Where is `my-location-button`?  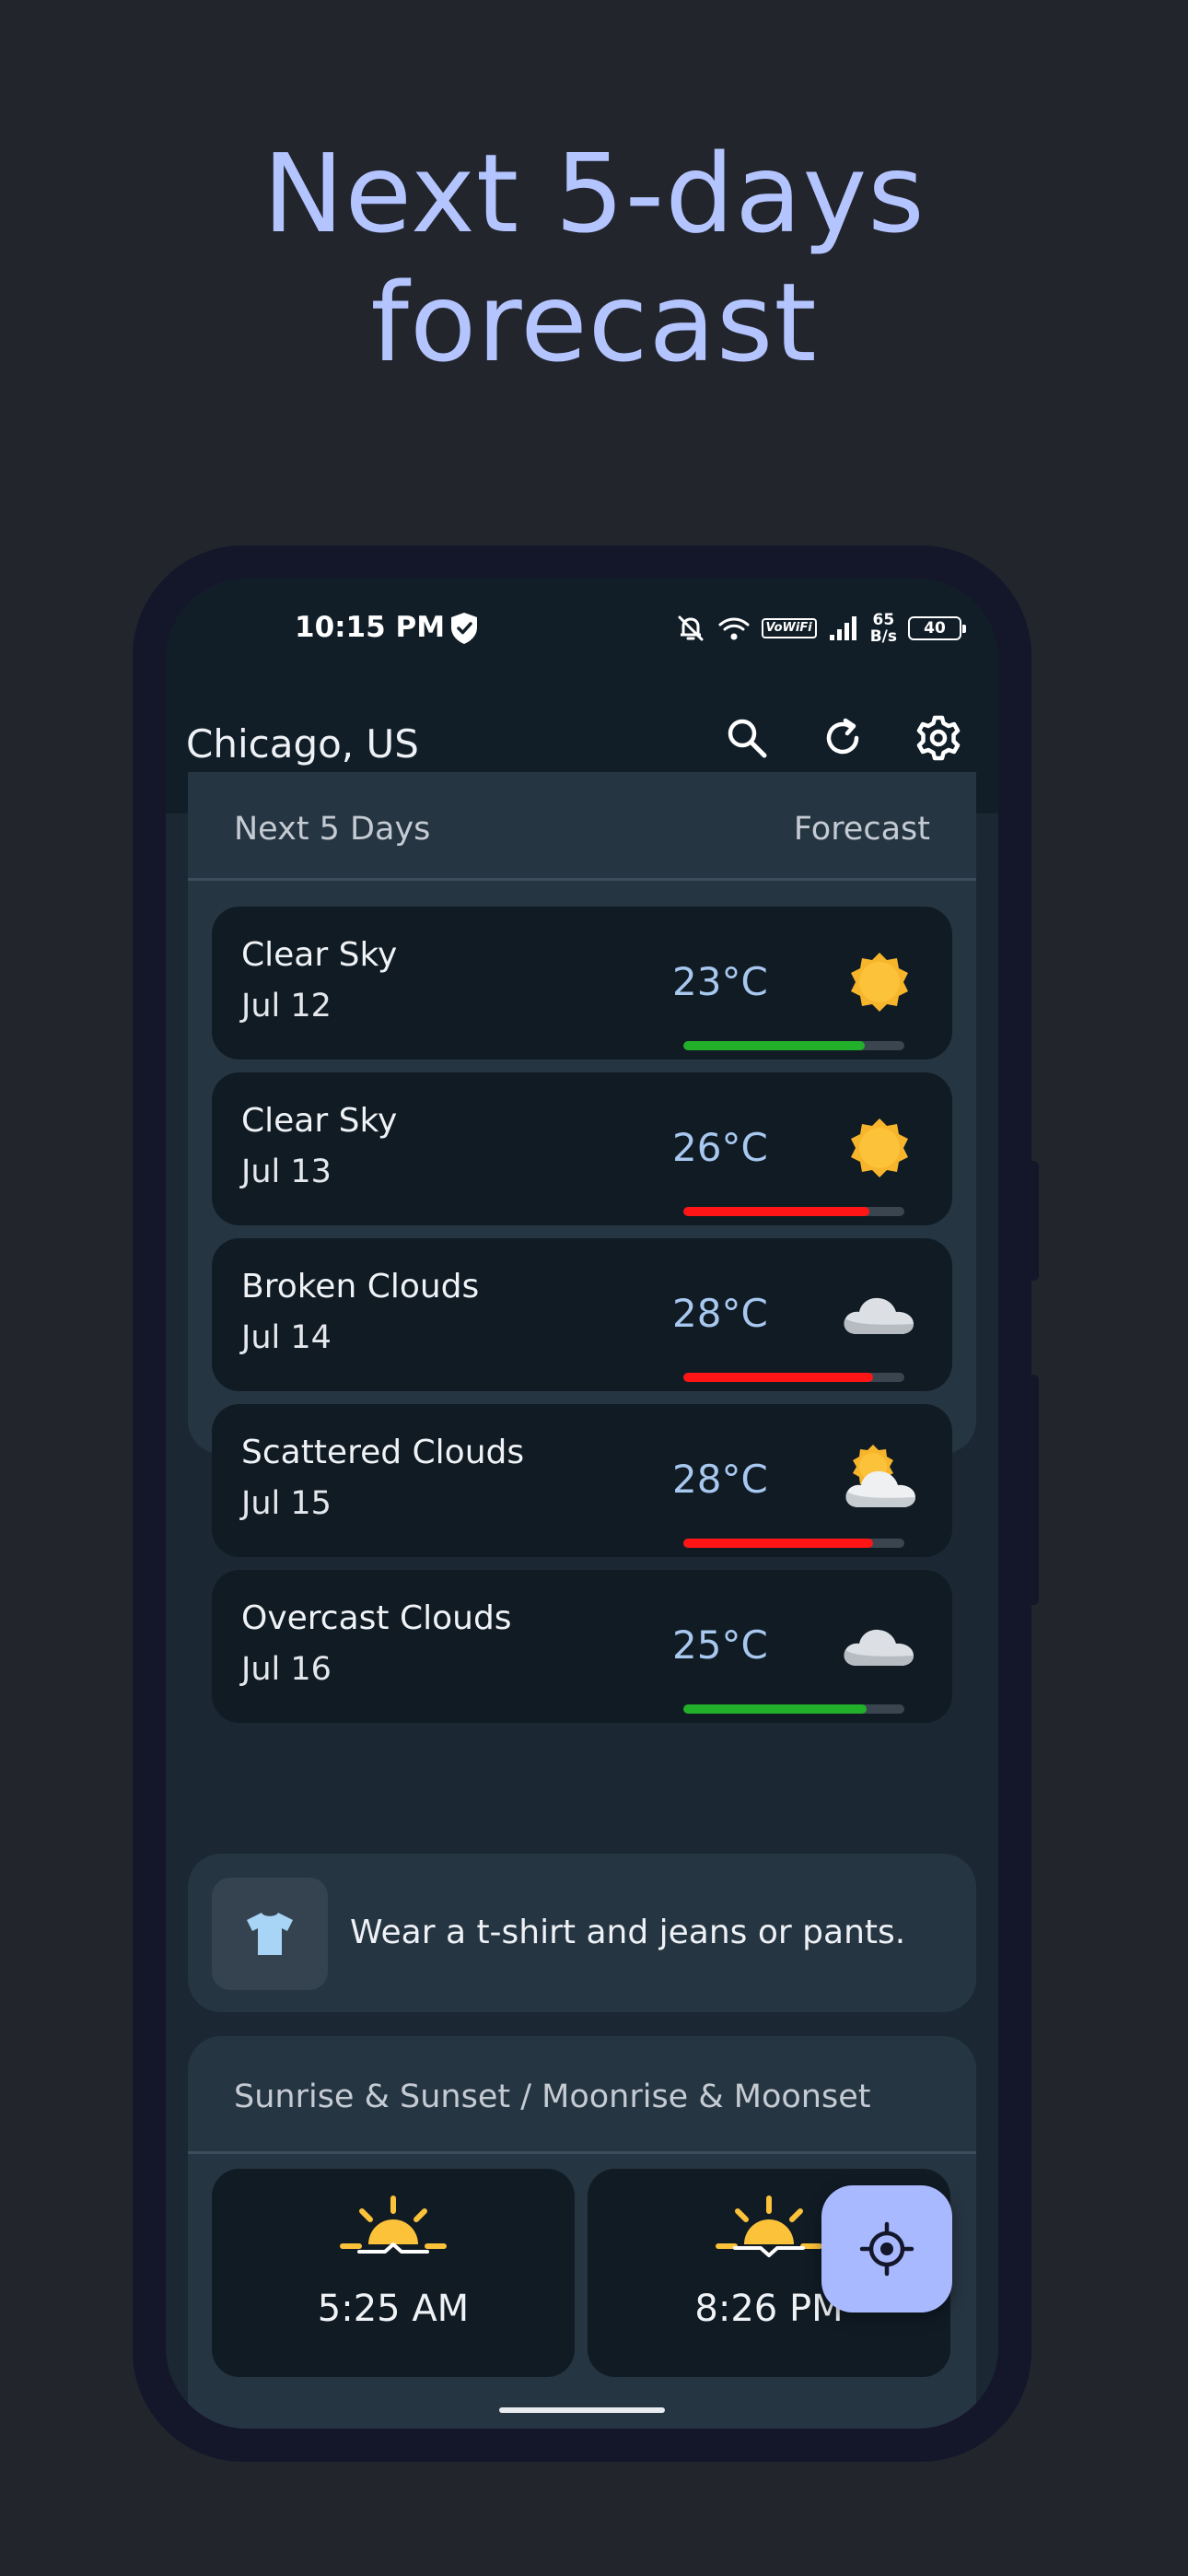 my-location-button is located at coordinates (886, 2249).